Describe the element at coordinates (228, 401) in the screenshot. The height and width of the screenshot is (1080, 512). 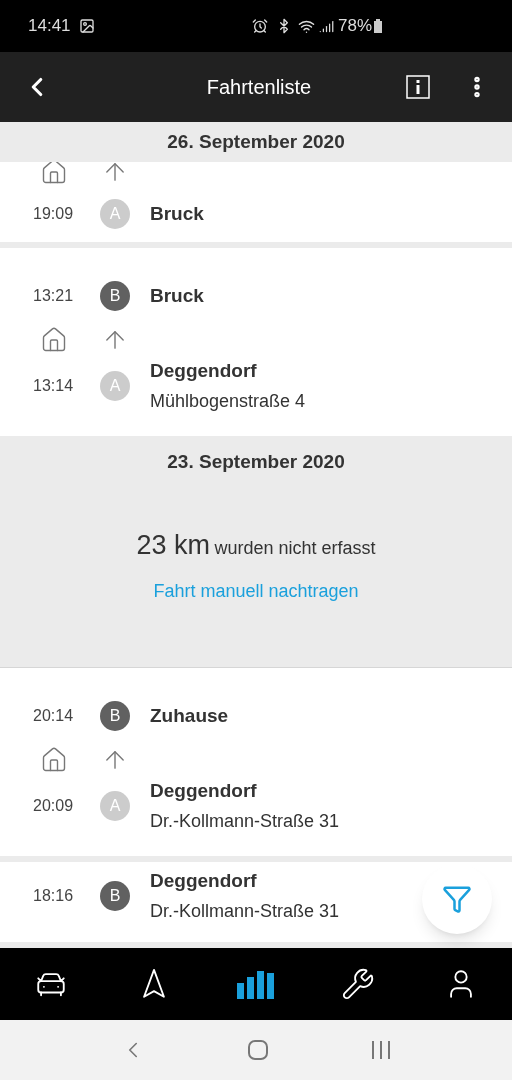
I see `street-address: Mühlbogenstraße 4` at that location.